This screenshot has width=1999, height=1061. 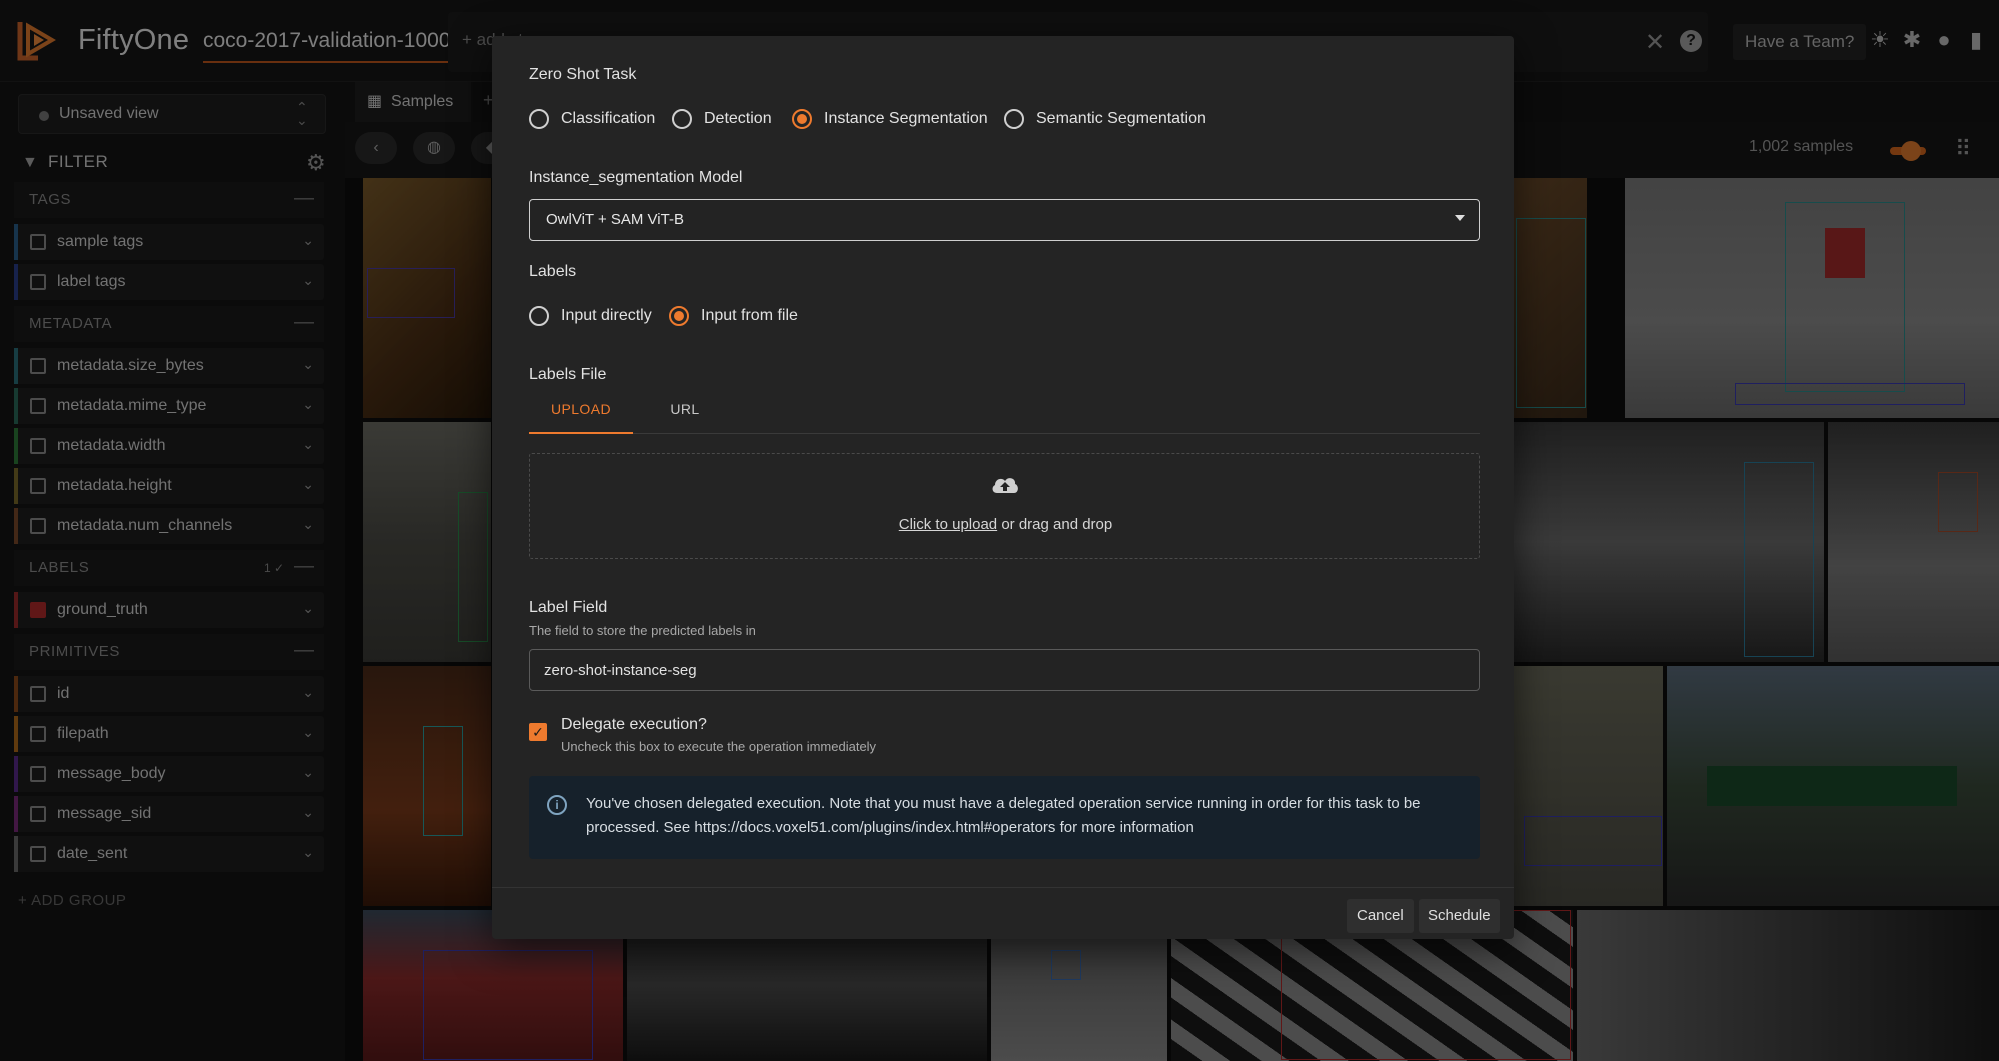 What do you see at coordinates (906, 118) in the screenshot?
I see `radio-label: Instance Segmentation` at bounding box center [906, 118].